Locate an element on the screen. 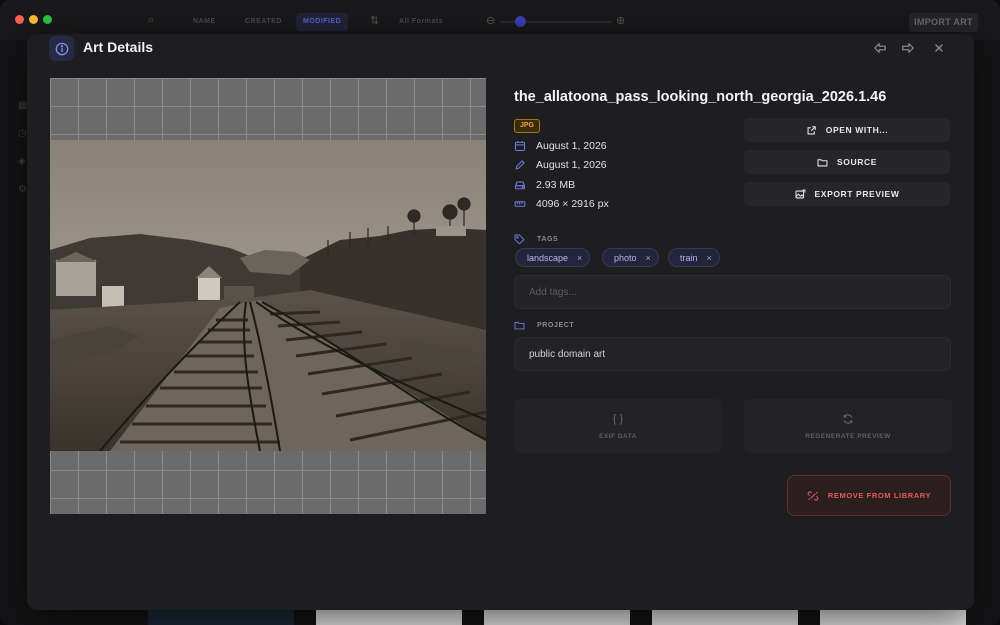 The width and height of the screenshot is (1000, 625). search-icon: ⌕ is located at coordinates (151, 20).